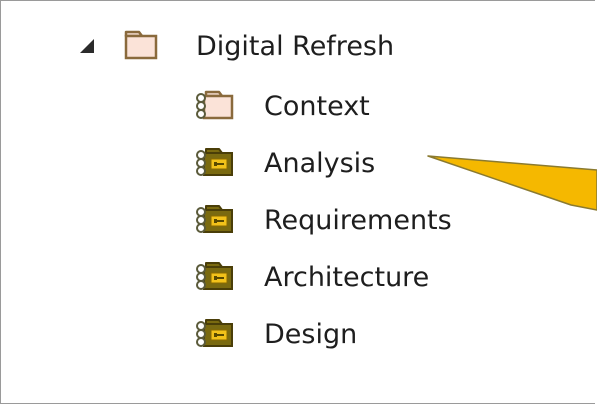 This screenshot has height=406, width=597. I want to click on tree-node-requirements: Requirements, so click(322, 220).